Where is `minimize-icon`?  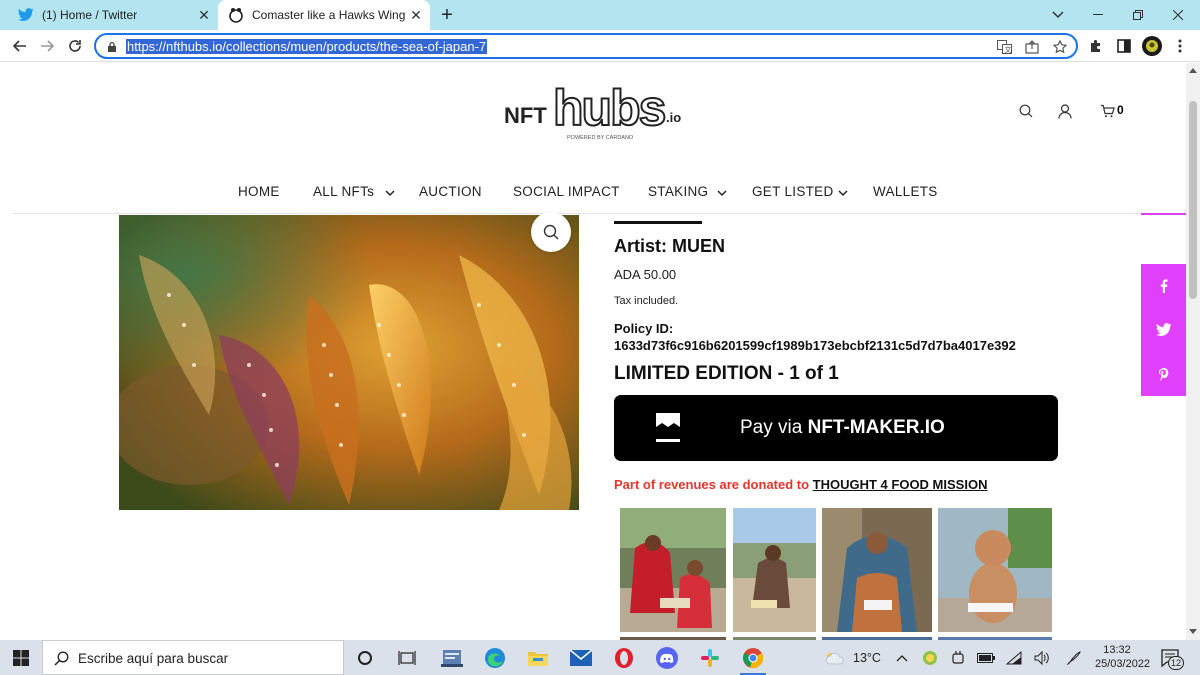
minimize-icon is located at coordinates (1098, 15).